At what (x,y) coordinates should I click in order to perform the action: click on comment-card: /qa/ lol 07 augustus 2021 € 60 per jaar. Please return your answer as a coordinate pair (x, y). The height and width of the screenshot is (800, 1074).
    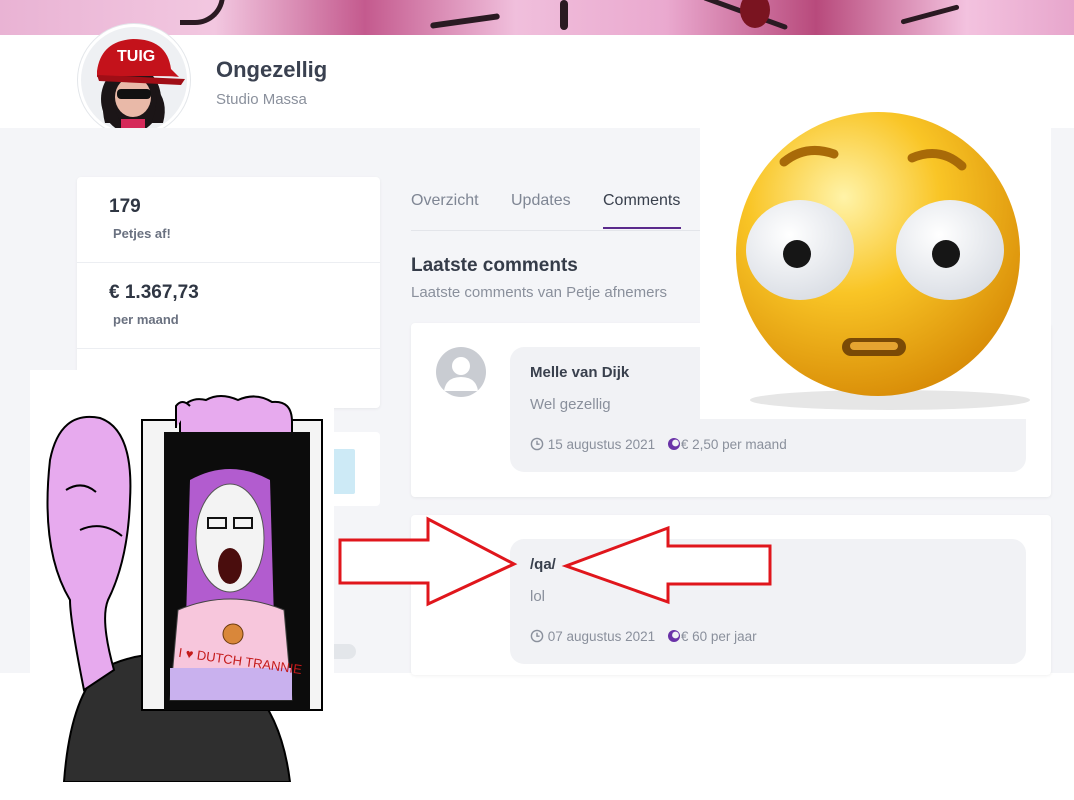
    Looking at the image, I should click on (731, 595).